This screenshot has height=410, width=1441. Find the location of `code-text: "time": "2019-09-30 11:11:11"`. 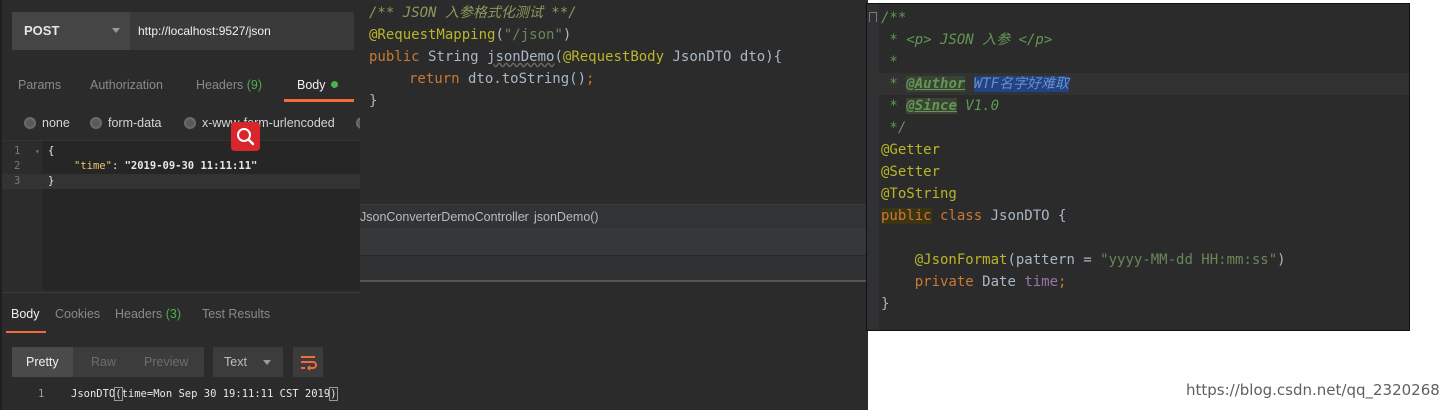

code-text: "time": "2019-09-30 11:11:11" is located at coordinates (165, 166).